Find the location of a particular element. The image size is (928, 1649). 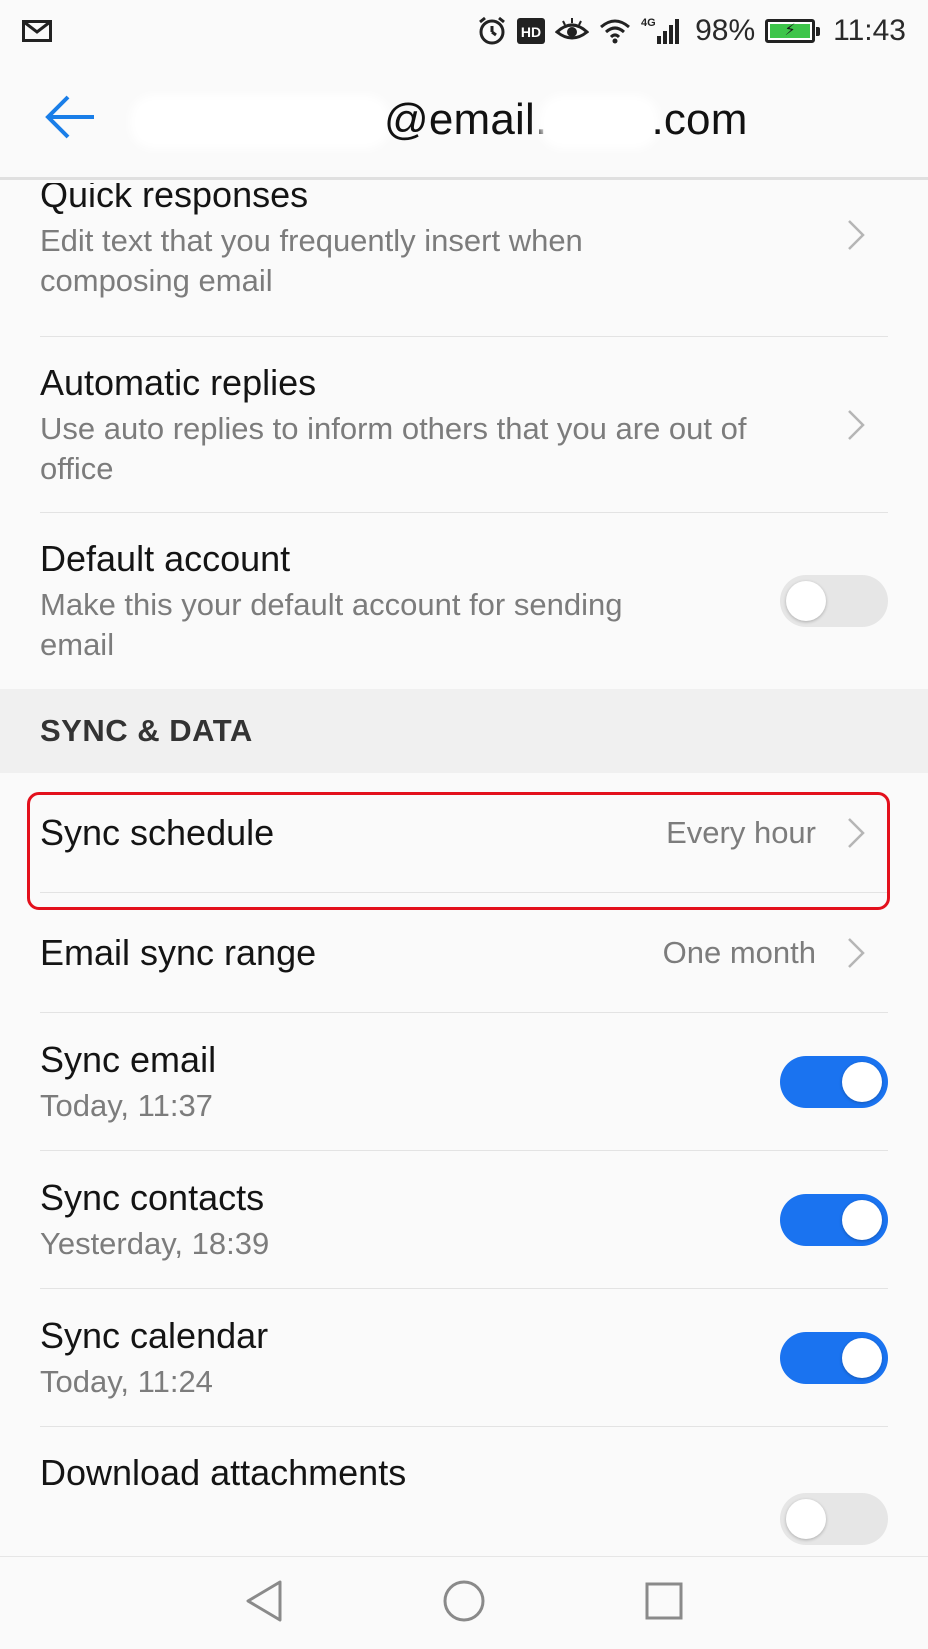

sync-contacts-title: Sync contacts is located at coordinates (152, 1197).